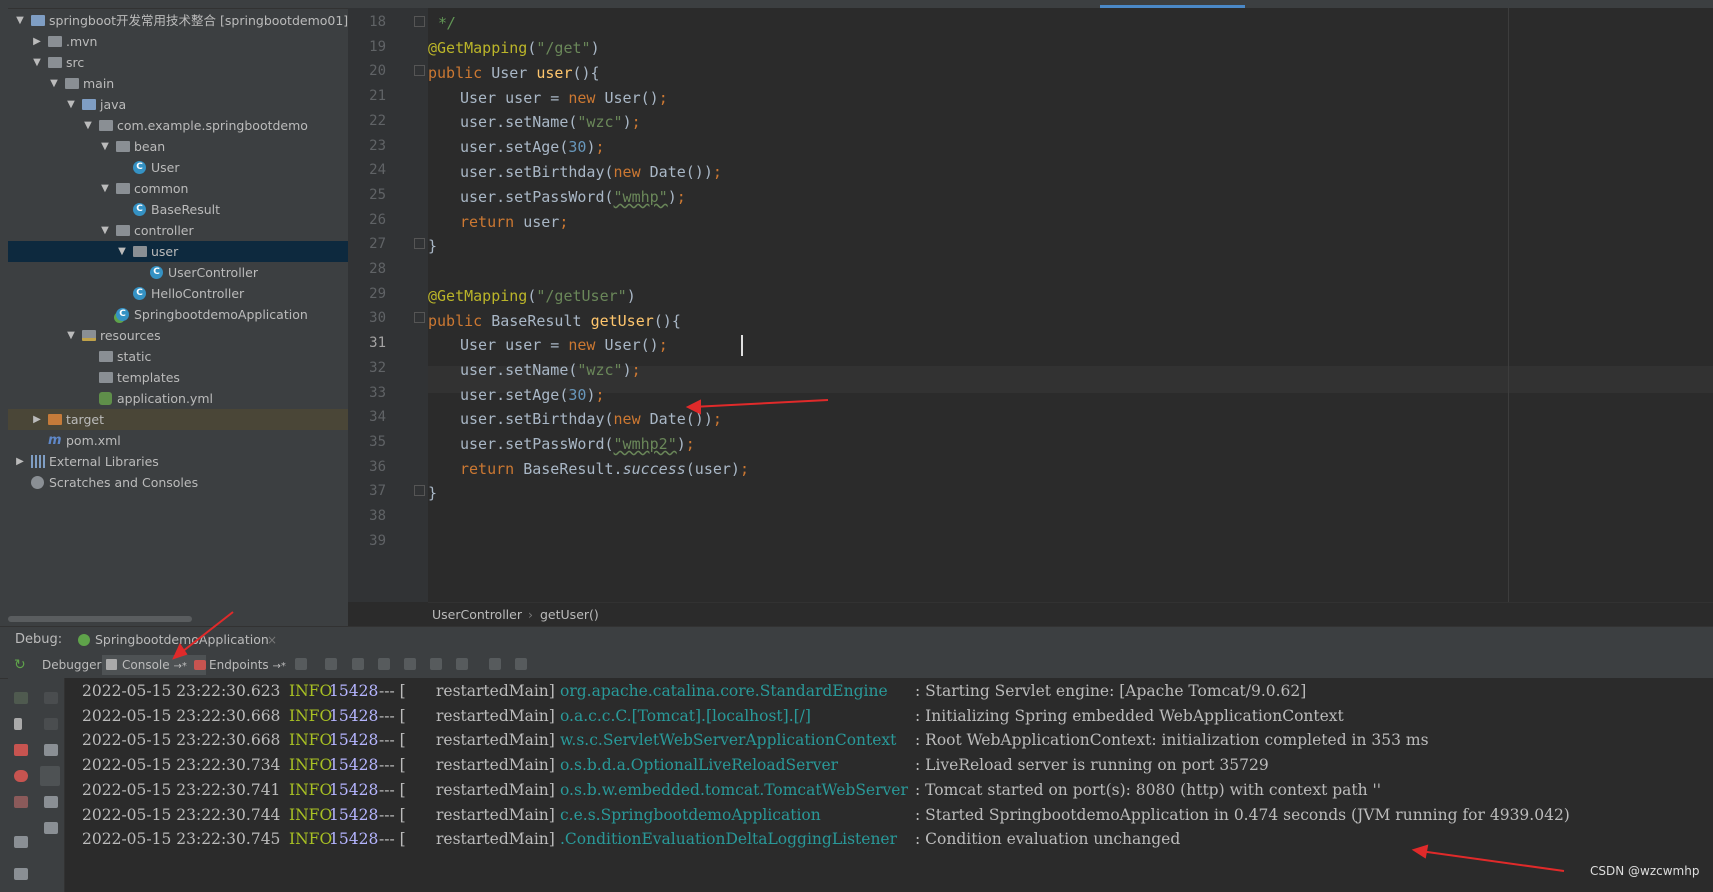 The height and width of the screenshot is (892, 1713). Describe the element at coordinates (384, 664) in the screenshot. I see `step-into-icon` at that location.